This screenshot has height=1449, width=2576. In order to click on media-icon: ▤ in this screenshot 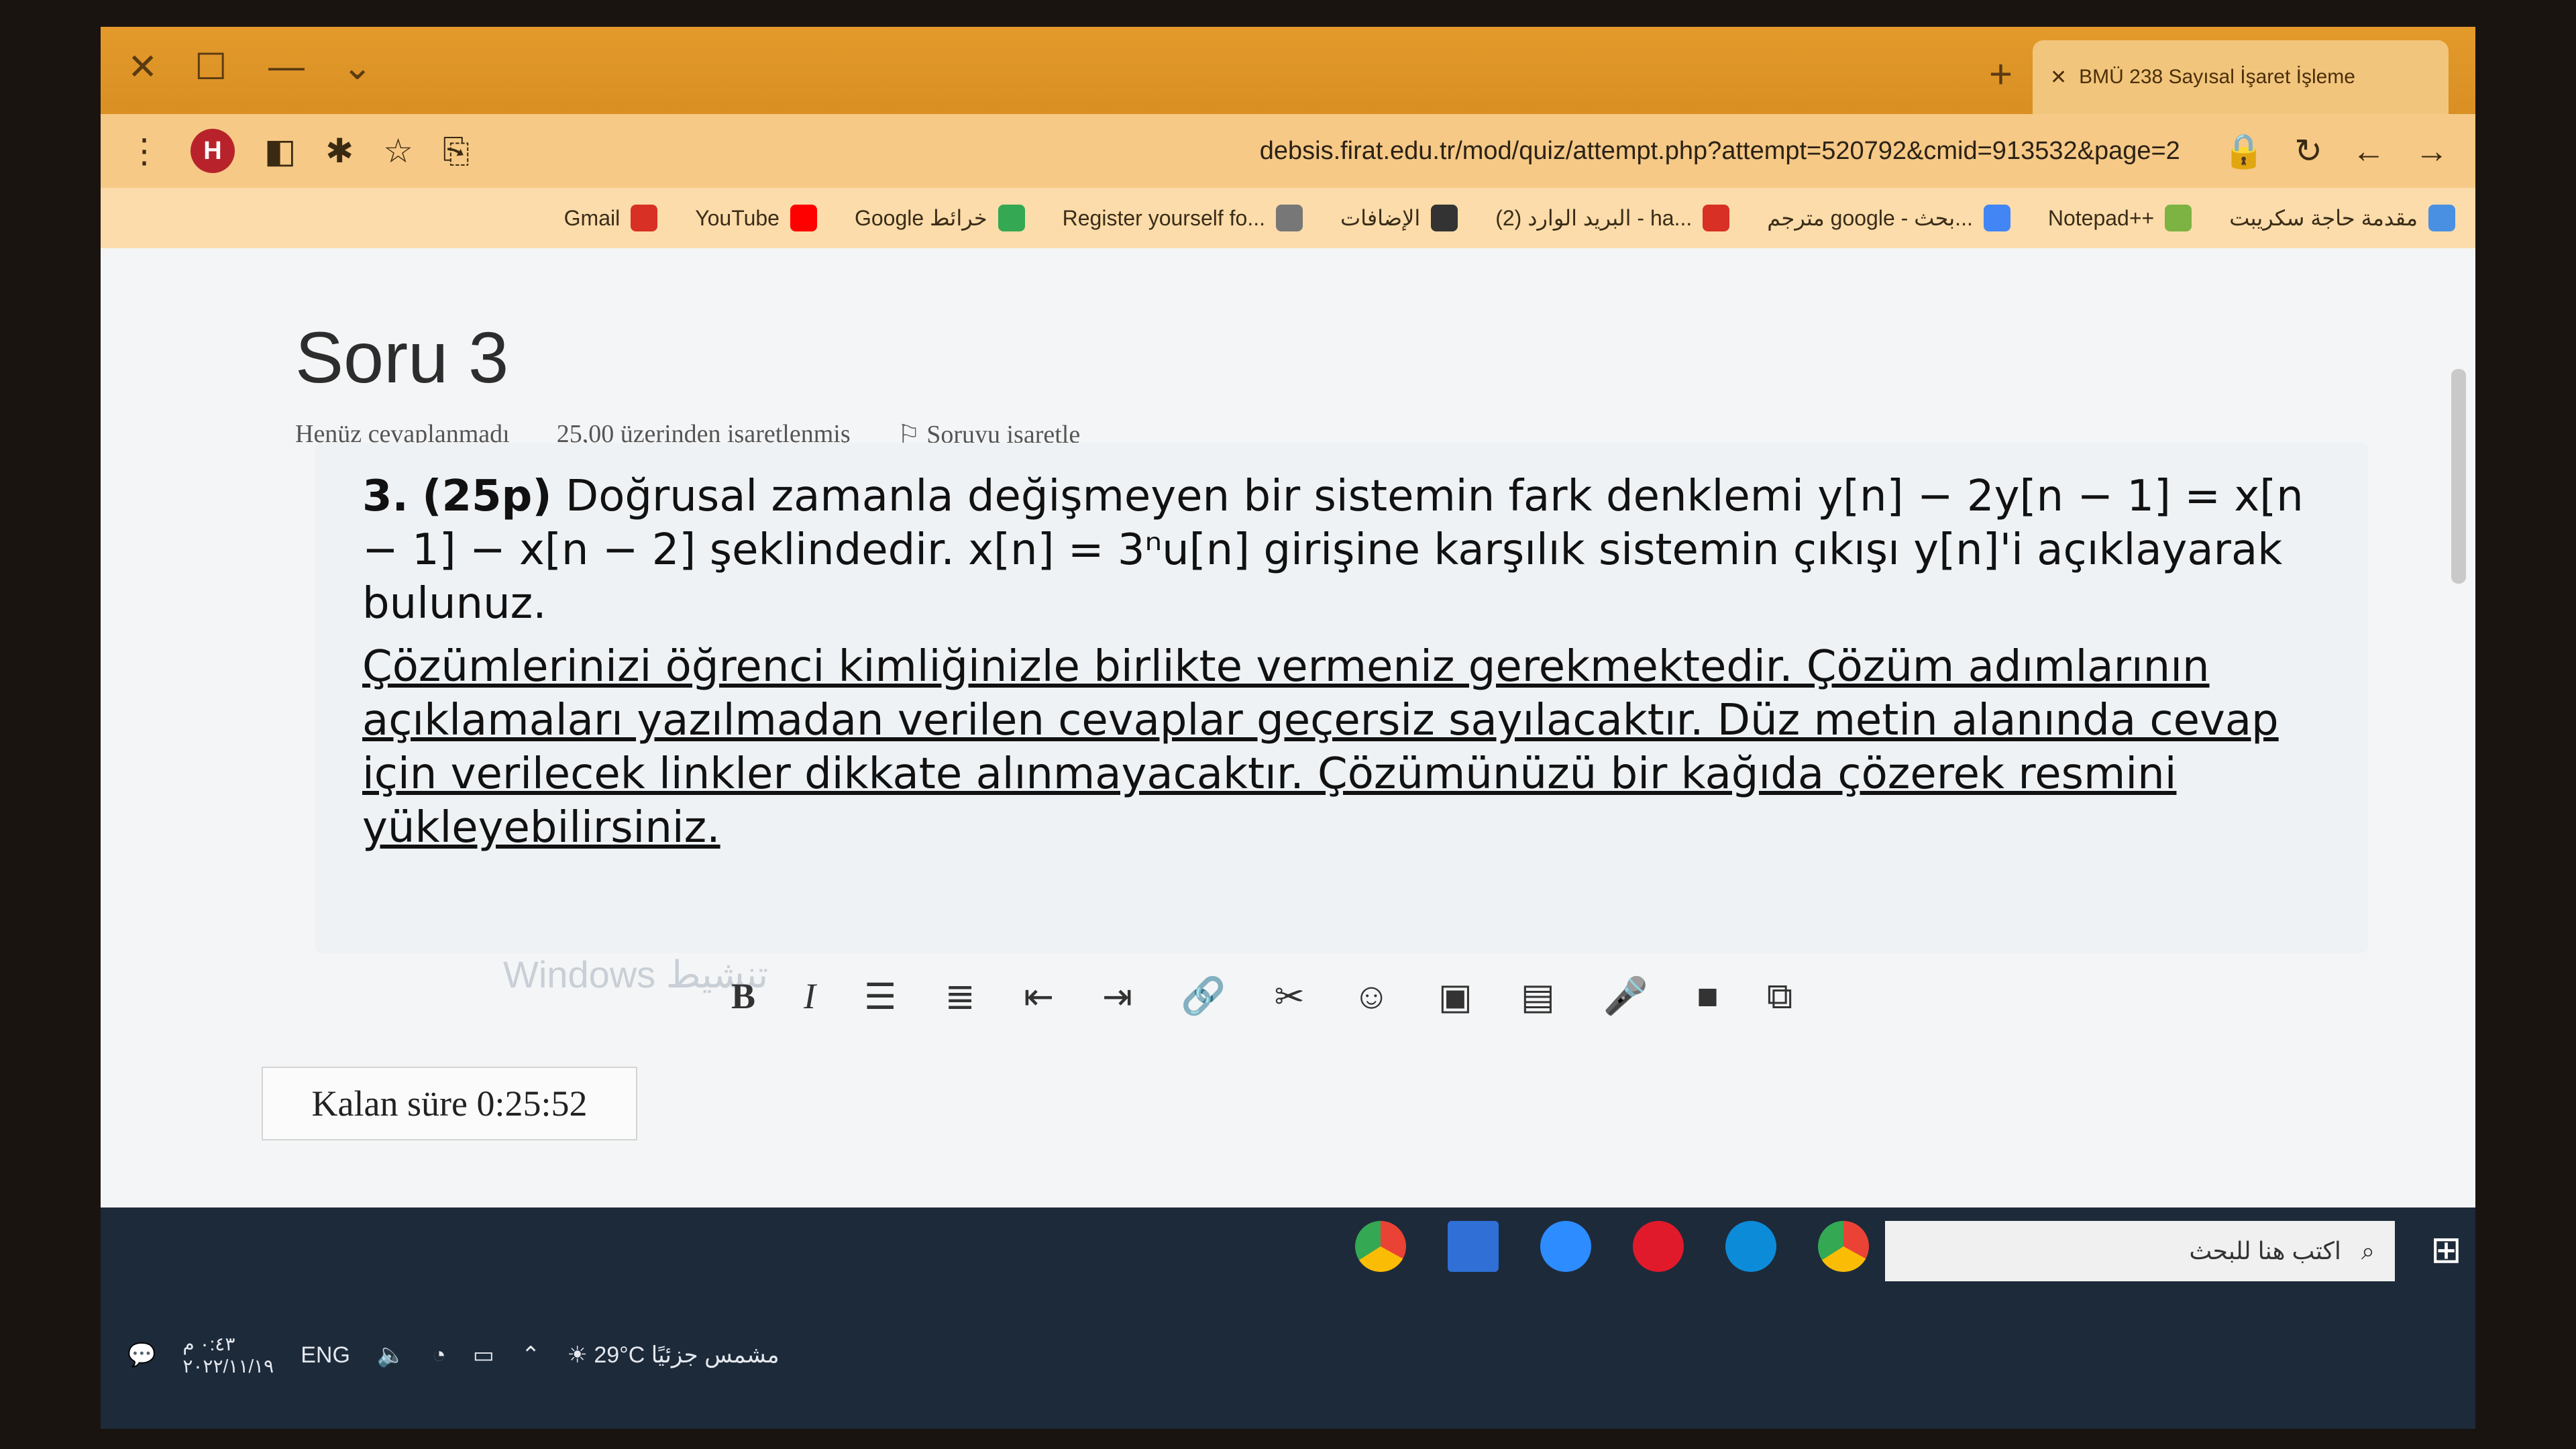, I will do `click(1538, 996)`.